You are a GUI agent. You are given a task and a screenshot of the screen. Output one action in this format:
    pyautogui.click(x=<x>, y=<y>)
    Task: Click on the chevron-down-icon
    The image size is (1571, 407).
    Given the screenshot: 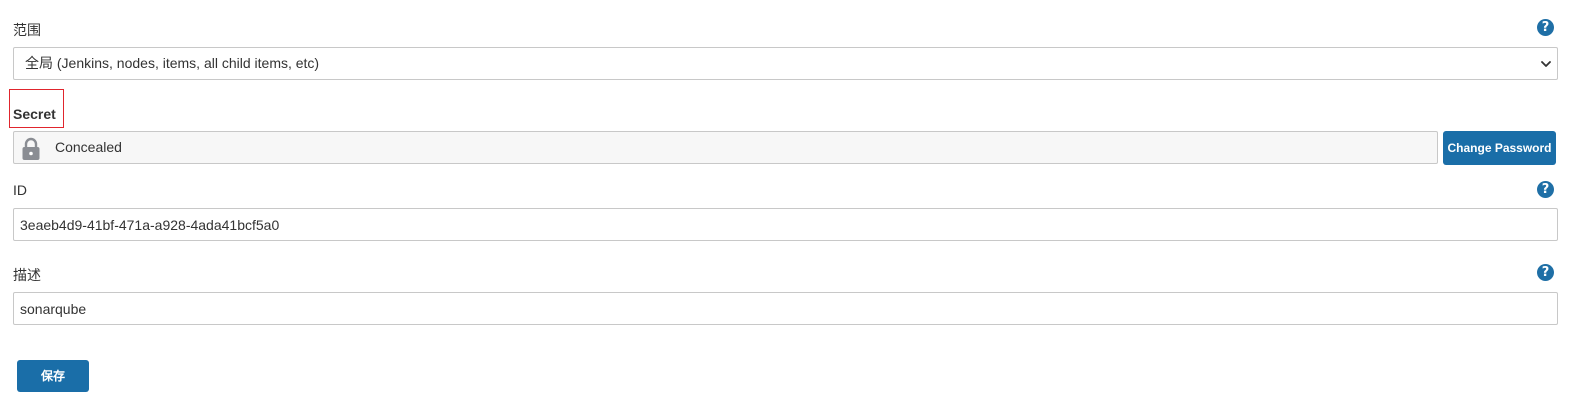 What is the action you would take?
    pyautogui.click(x=1546, y=64)
    